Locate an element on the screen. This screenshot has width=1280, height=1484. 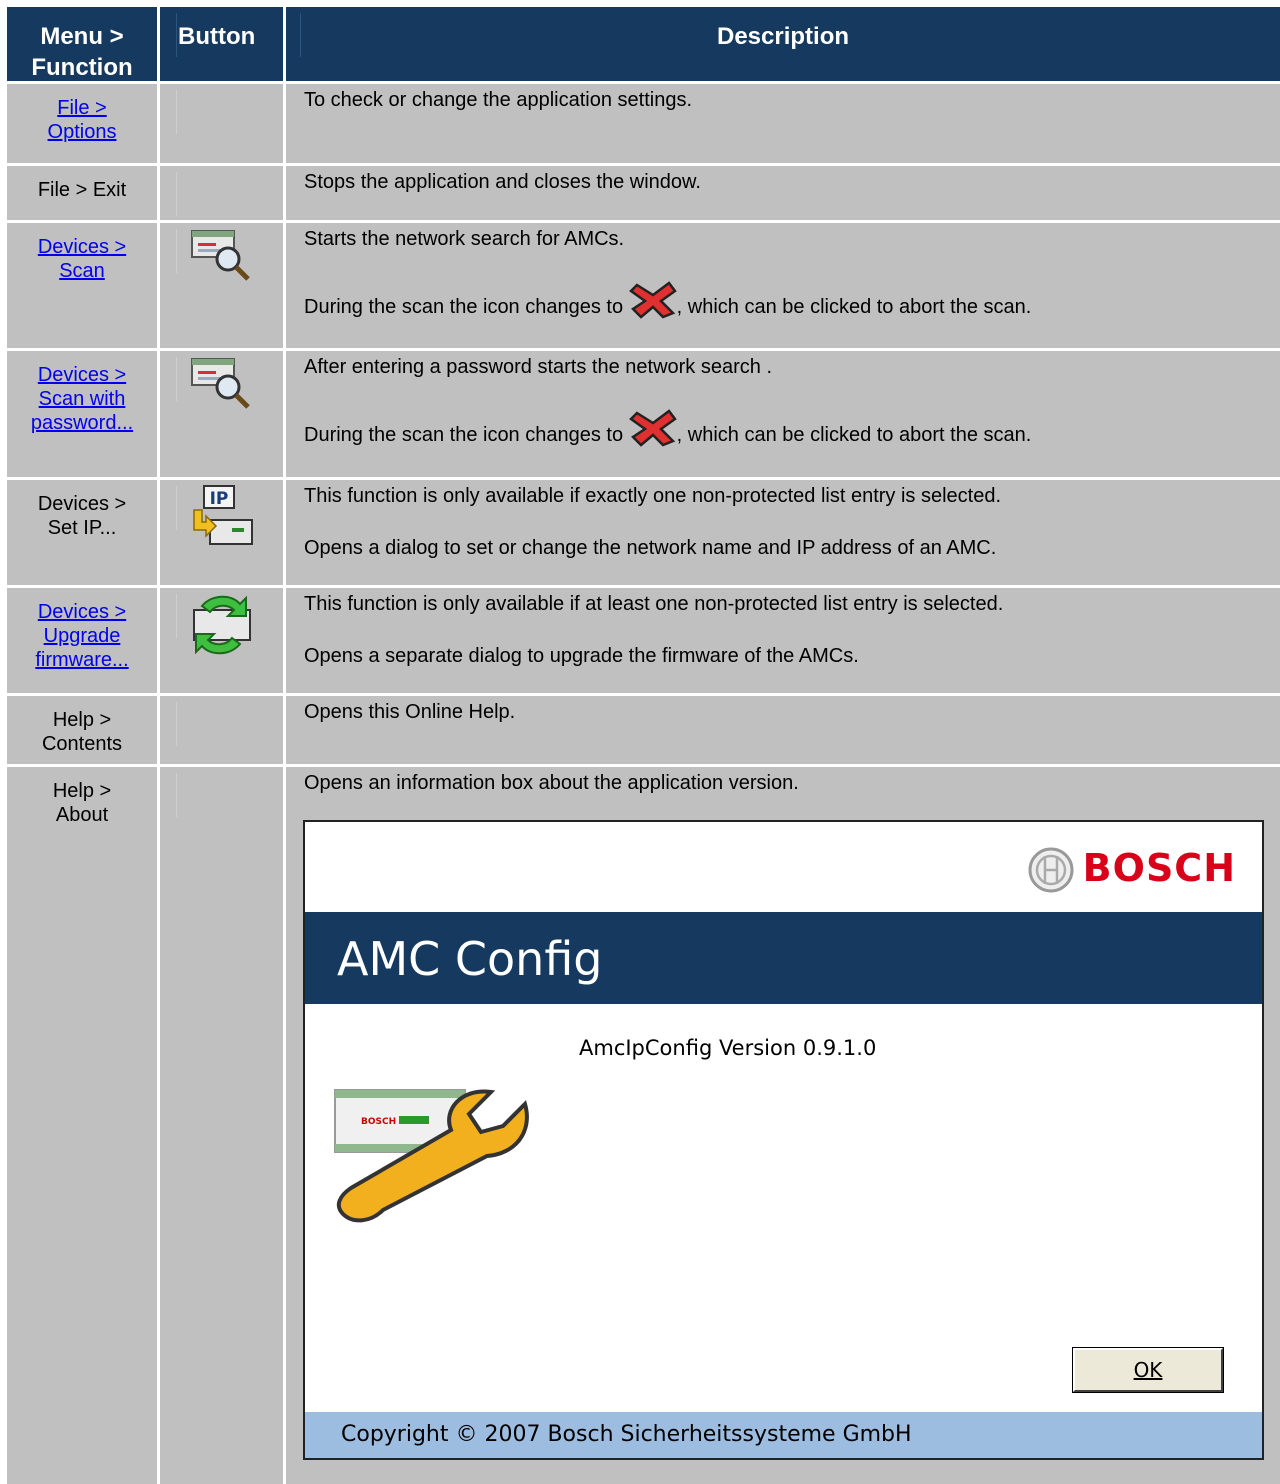
button-cell-set-ip: IP is located at coordinates (221, 532).